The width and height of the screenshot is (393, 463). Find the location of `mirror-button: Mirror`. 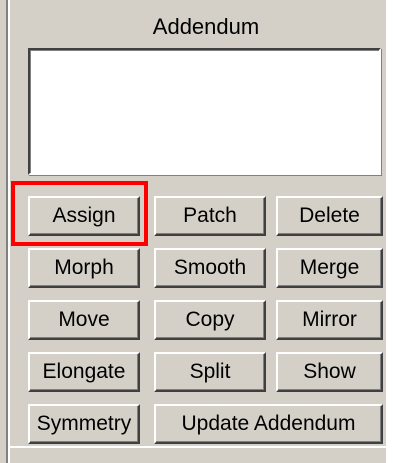

mirror-button: Mirror is located at coordinates (329, 320).